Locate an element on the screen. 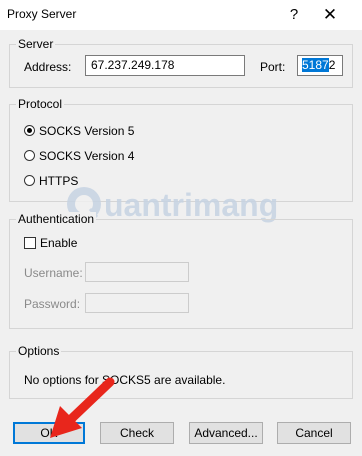  socks4-radio is located at coordinates (29, 155).